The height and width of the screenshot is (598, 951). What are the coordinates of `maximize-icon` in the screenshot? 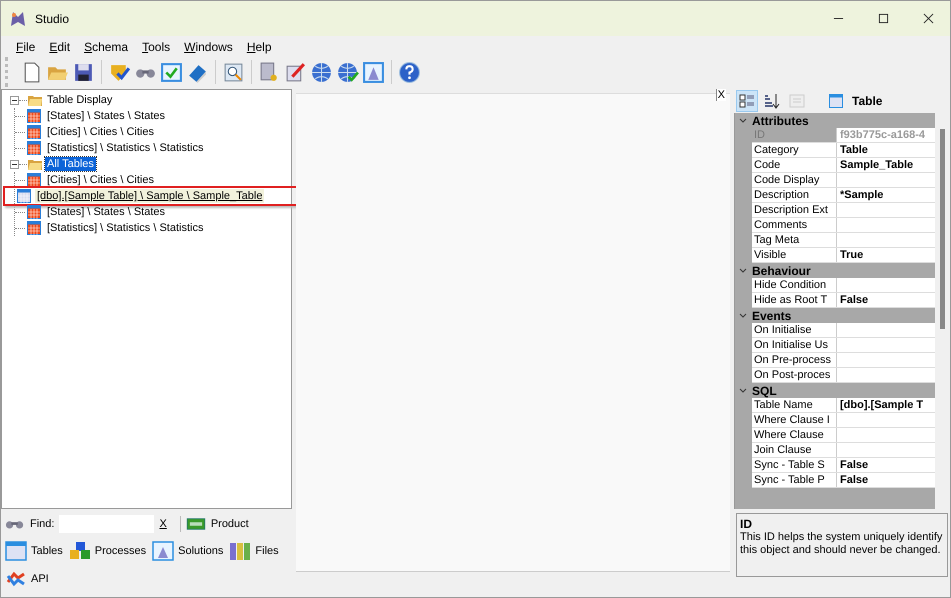 It's located at (883, 18).